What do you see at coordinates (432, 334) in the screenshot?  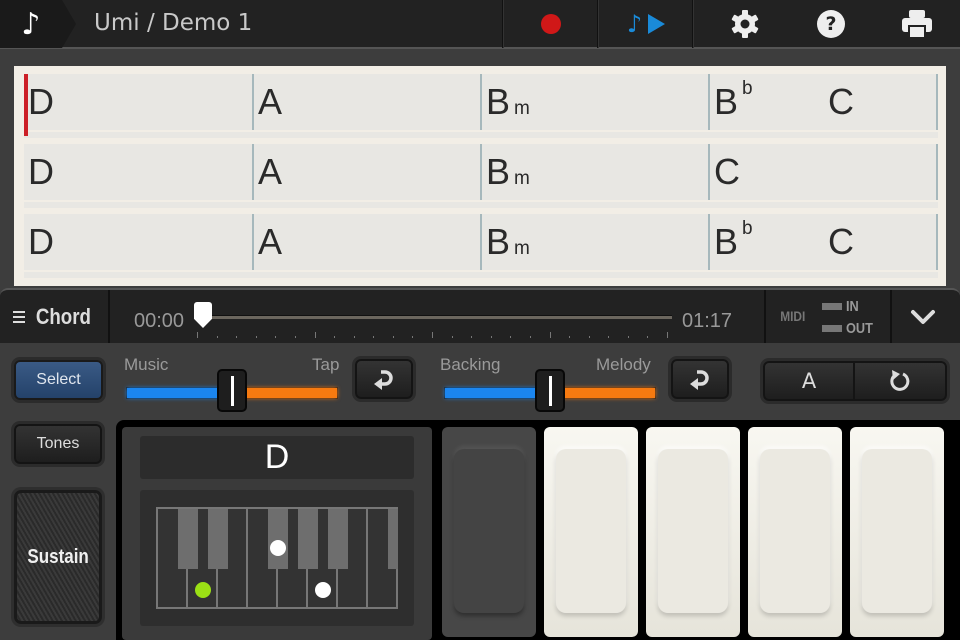 I see `timeline-ticks` at bounding box center [432, 334].